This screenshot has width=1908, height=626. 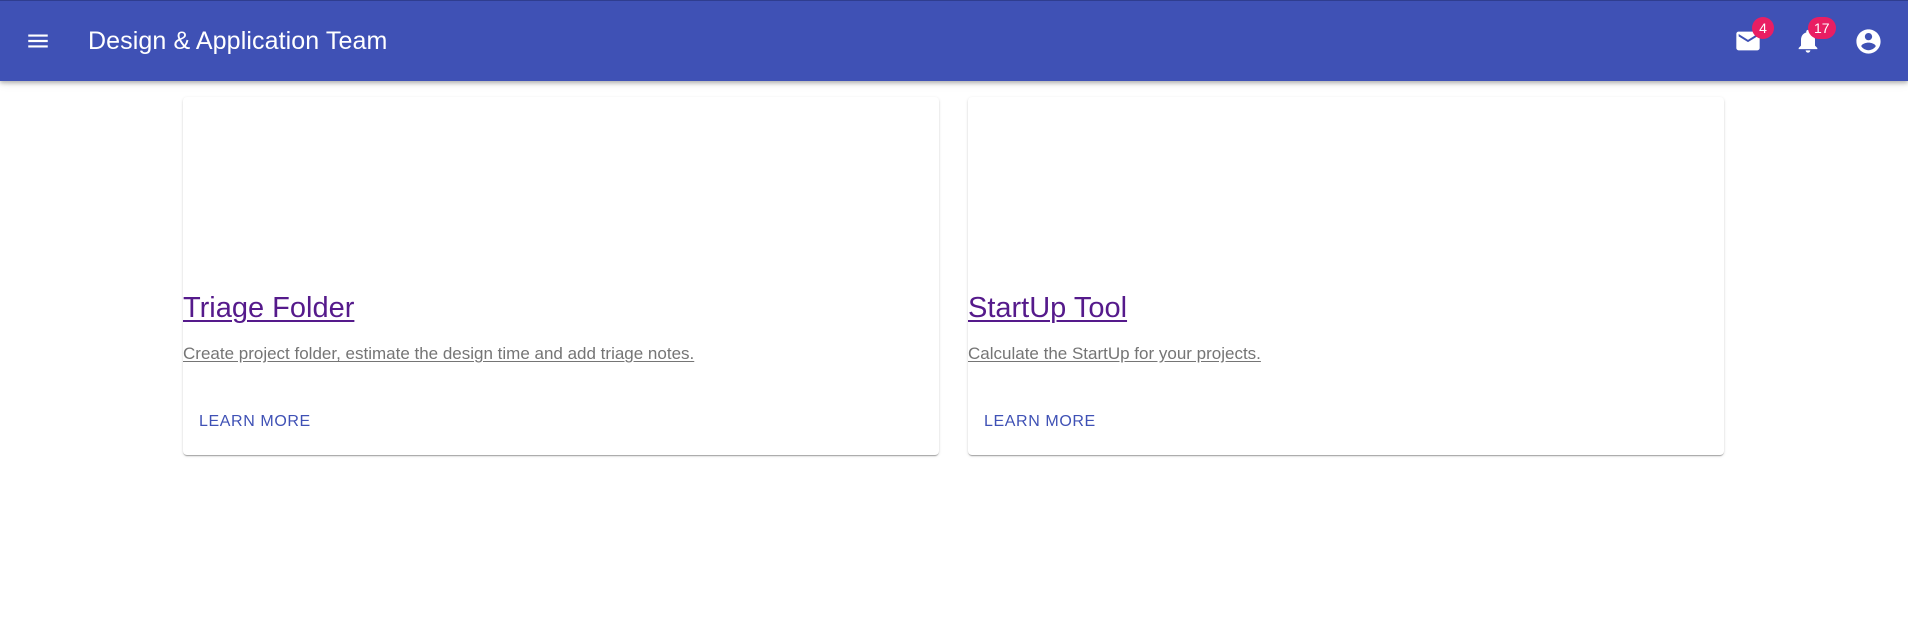 I want to click on mail-badge: 4, so click(x=1763, y=28).